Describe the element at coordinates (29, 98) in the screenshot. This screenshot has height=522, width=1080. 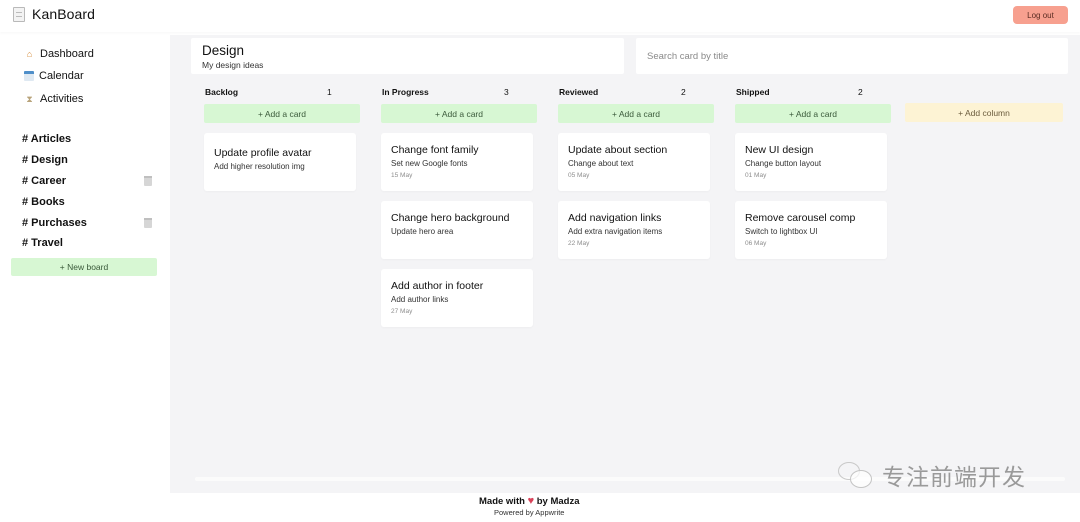
I see `hourglass-icon: ⧗` at that location.